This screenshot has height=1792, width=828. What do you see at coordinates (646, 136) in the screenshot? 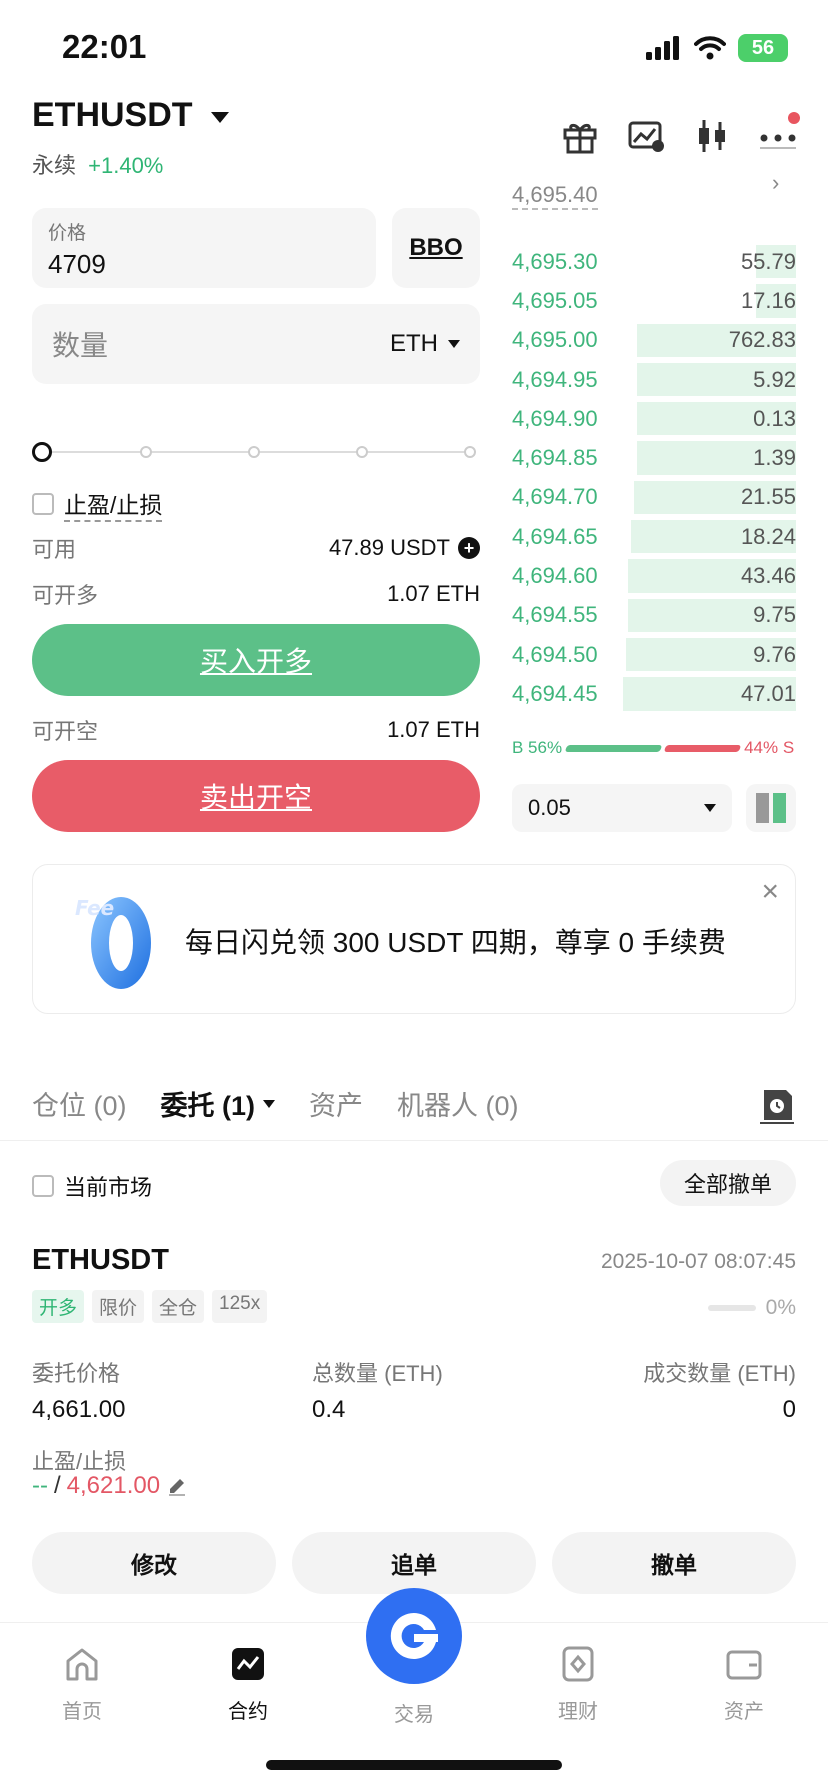
I see `chart-share-icon` at bounding box center [646, 136].